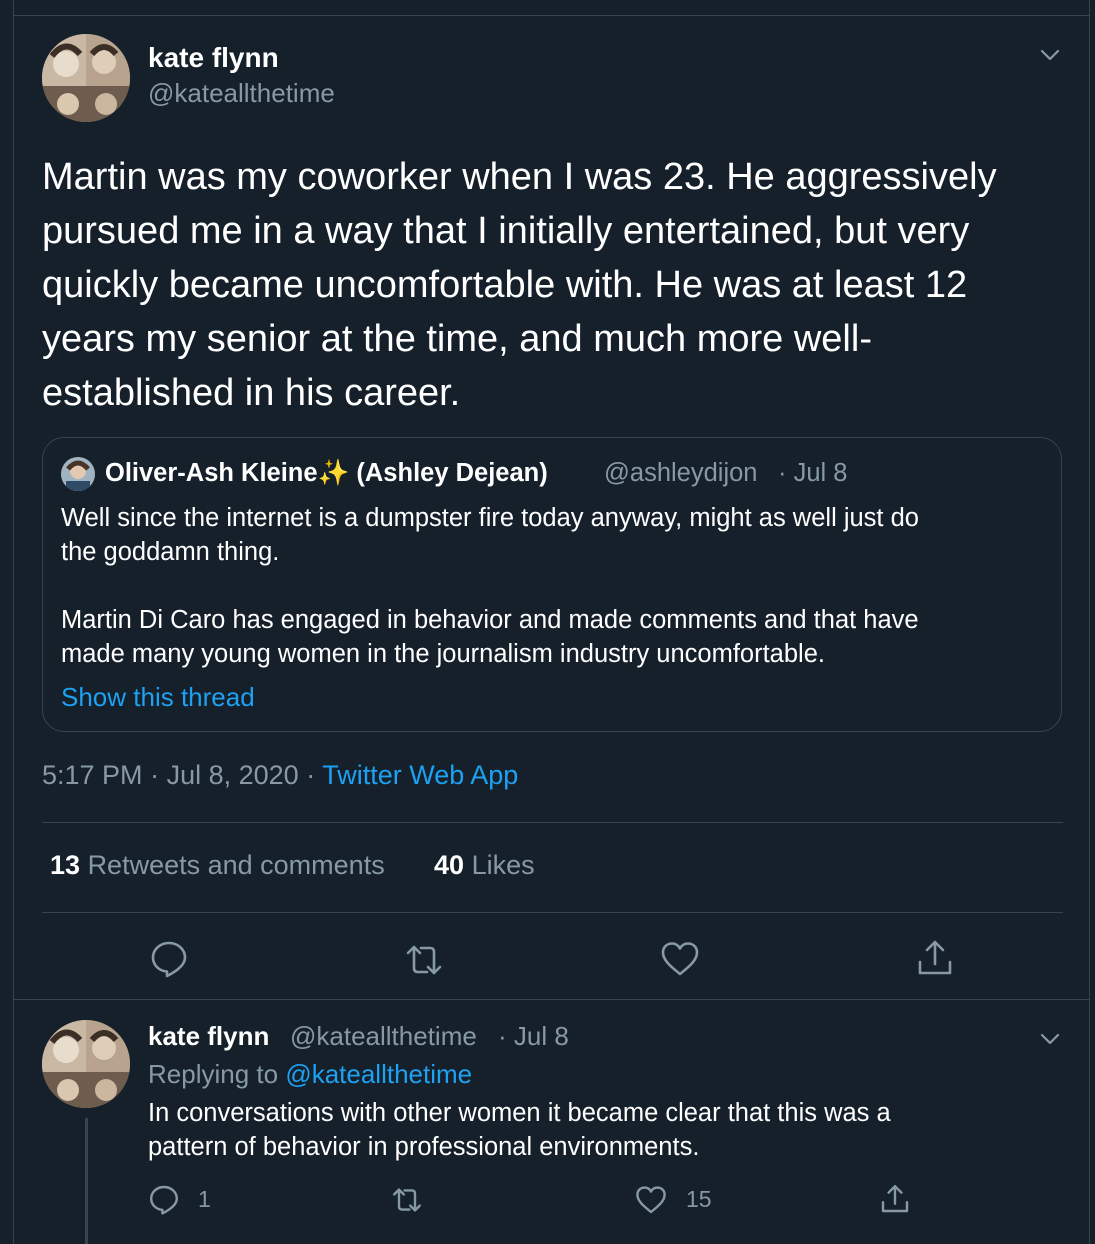  What do you see at coordinates (383, 1036) in the screenshot?
I see `reply-author-handle: @kateallthetime` at bounding box center [383, 1036].